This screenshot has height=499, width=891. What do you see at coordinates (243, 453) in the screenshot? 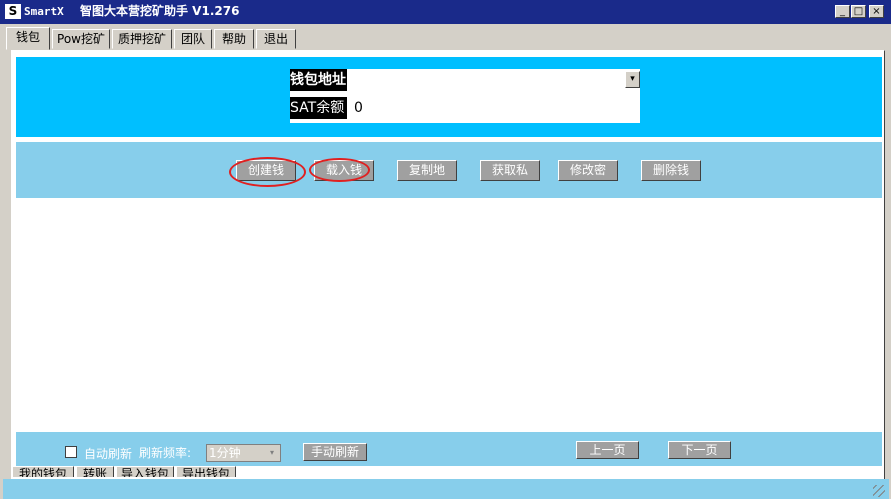
I see `refresh-interval-select: 1分钟 ▾` at bounding box center [243, 453].